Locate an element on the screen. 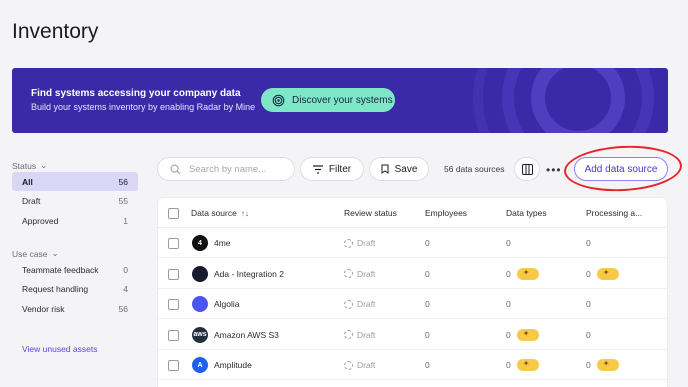 This screenshot has height=387, width=688. columns-button is located at coordinates (527, 169).